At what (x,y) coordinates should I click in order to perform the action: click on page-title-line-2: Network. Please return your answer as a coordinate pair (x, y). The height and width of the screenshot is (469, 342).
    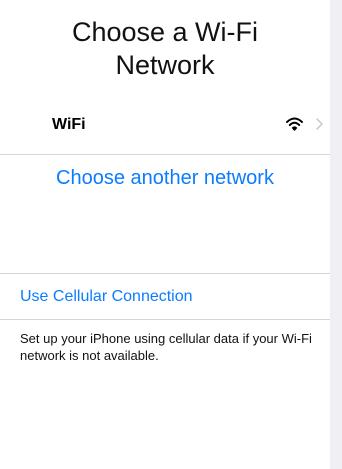
    Looking at the image, I should click on (165, 65).